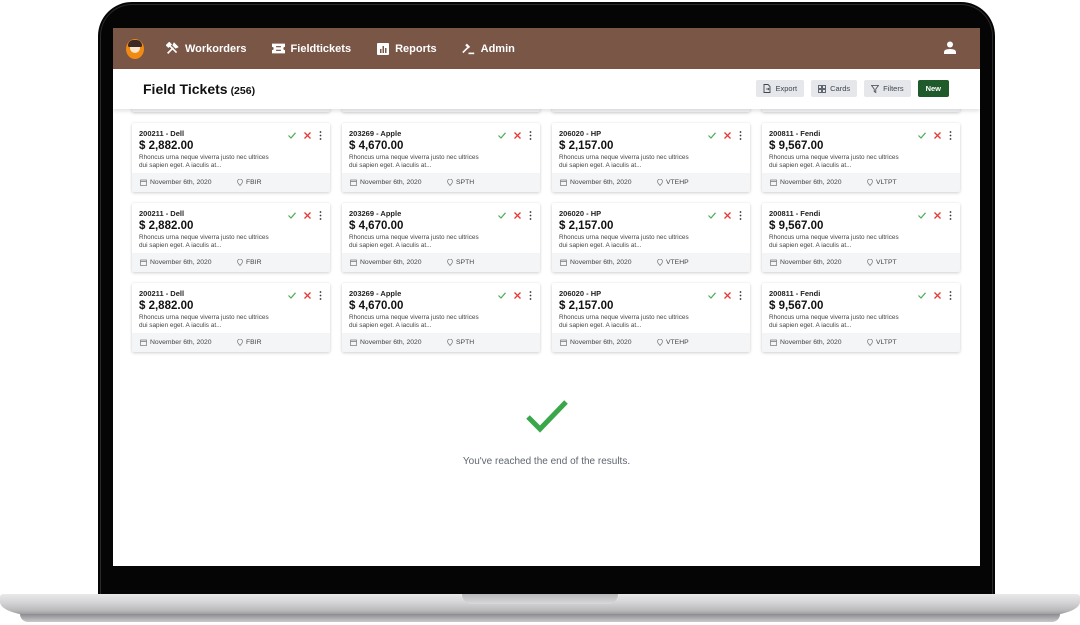 The image size is (1080, 625). What do you see at coordinates (465, 262) in the screenshot?
I see `ticket-location: SPTH` at bounding box center [465, 262].